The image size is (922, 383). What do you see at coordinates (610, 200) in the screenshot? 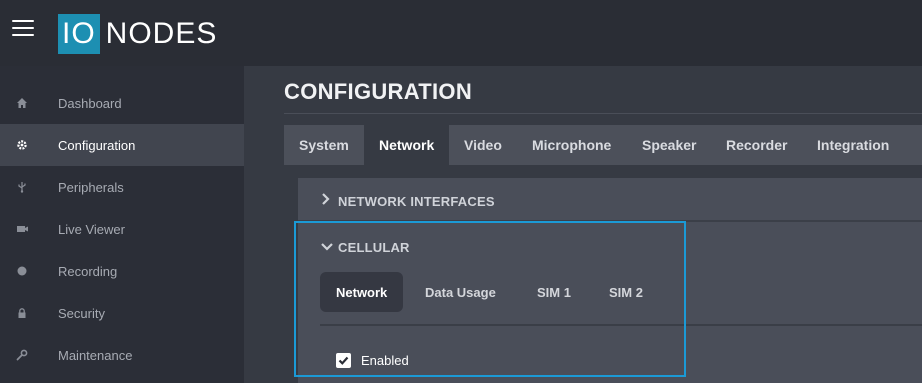
I see `network-interfaces-header: NETWORK INTERFACES` at bounding box center [610, 200].